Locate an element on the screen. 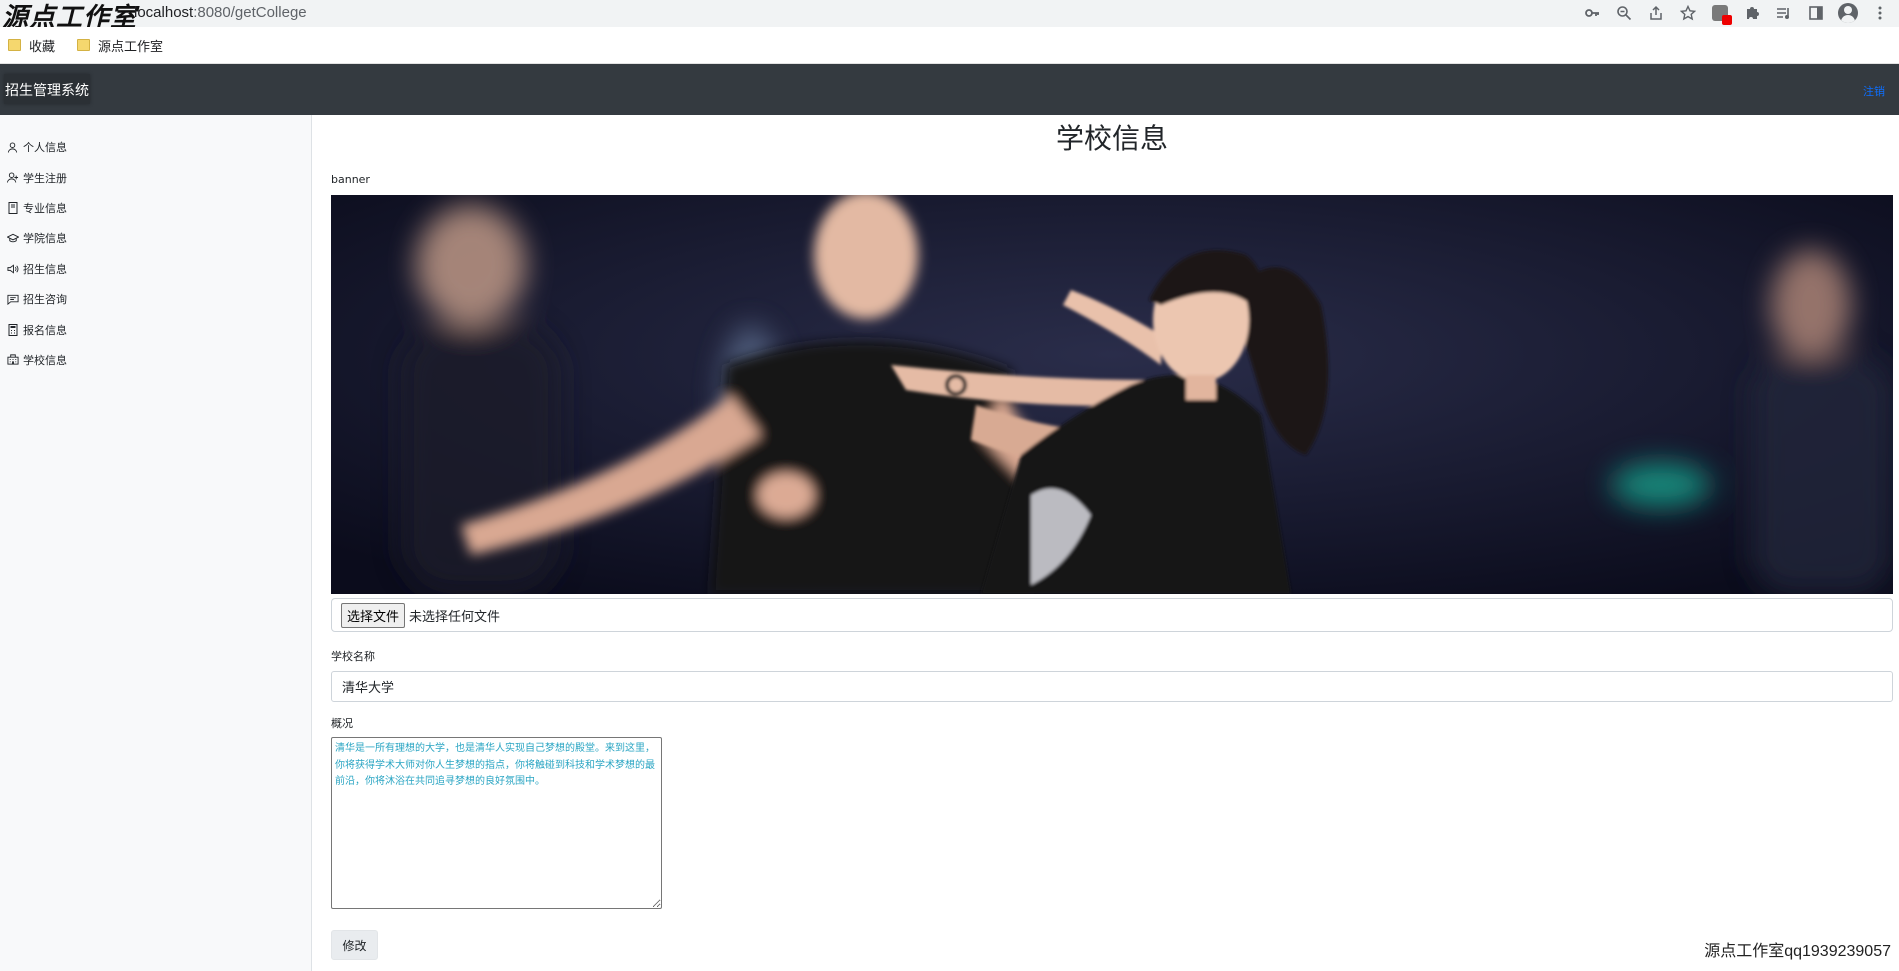  sidebar-item-school: 学校信息 is located at coordinates (155, 360).